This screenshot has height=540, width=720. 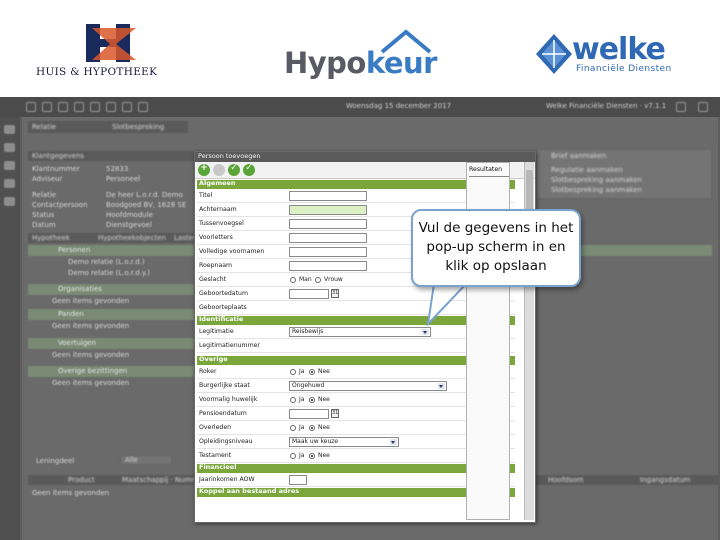 I want to click on tab-strip: Hypotheek Hypotheekobjecten Lasten, so click(x=112, y=238).